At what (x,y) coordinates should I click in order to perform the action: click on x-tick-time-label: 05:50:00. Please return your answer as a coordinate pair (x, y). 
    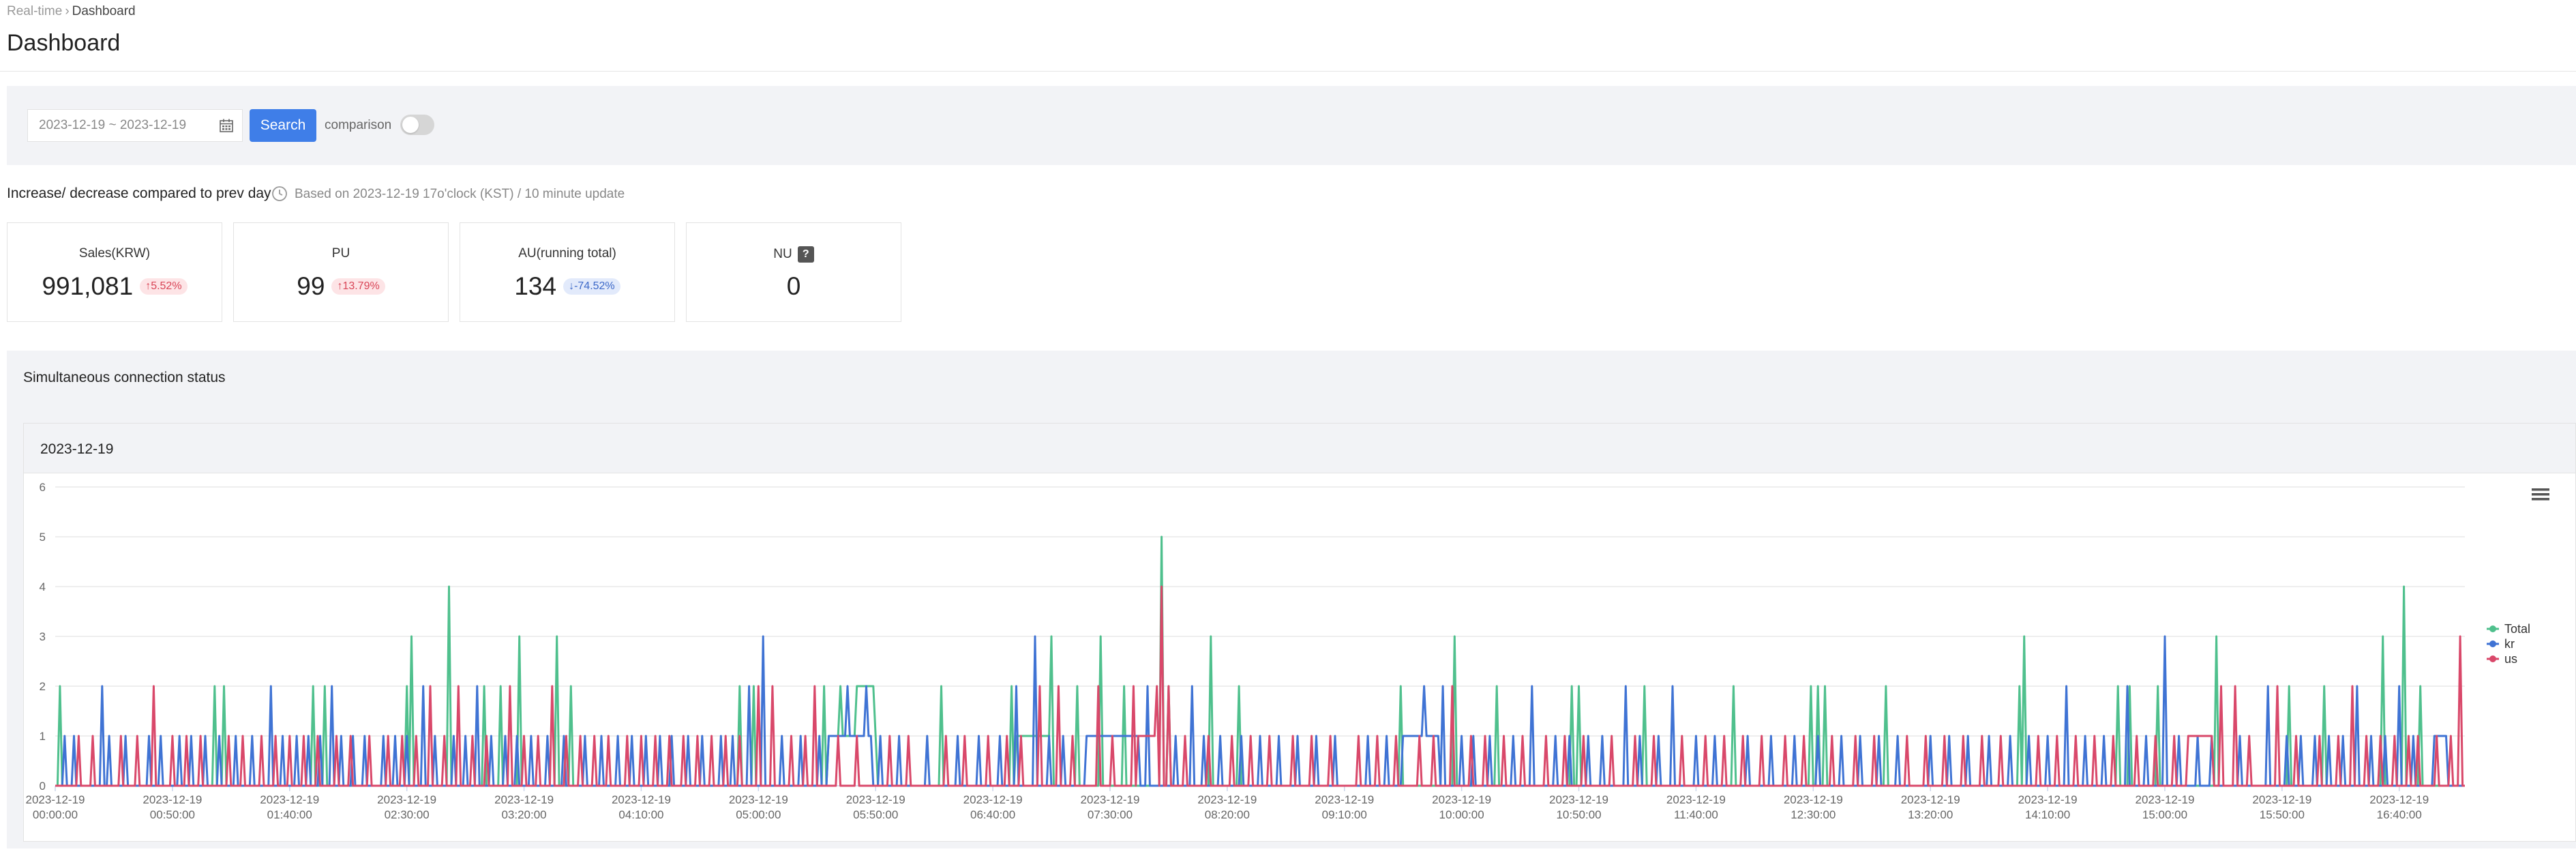
    Looking at the image, I should click on (875, 815).